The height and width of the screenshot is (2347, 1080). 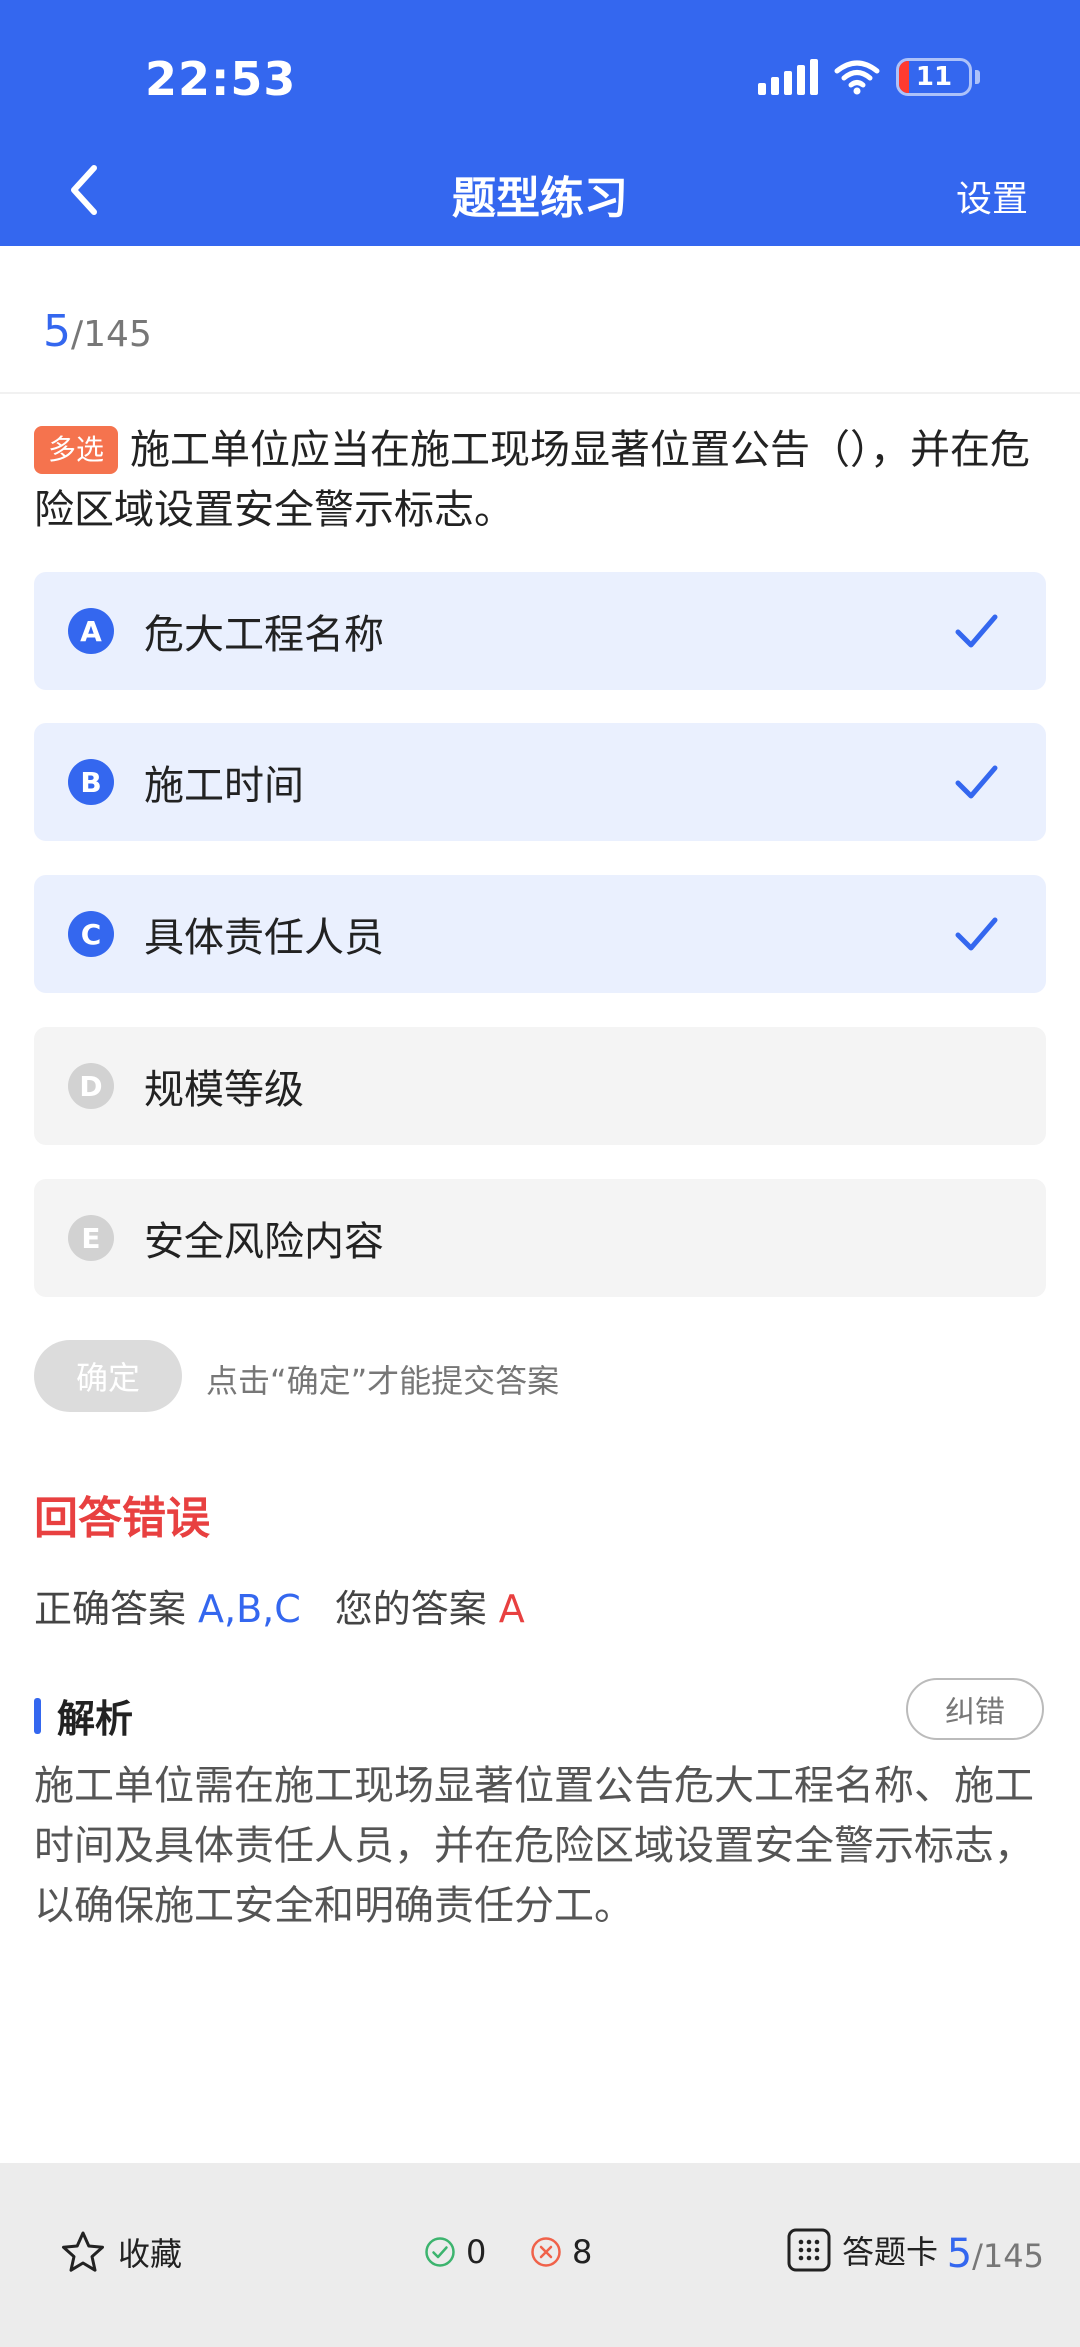 What do you see at coordinates (857, 77) in the screenshot?
I see `wifi-icon` at bounding box center [857, 77].